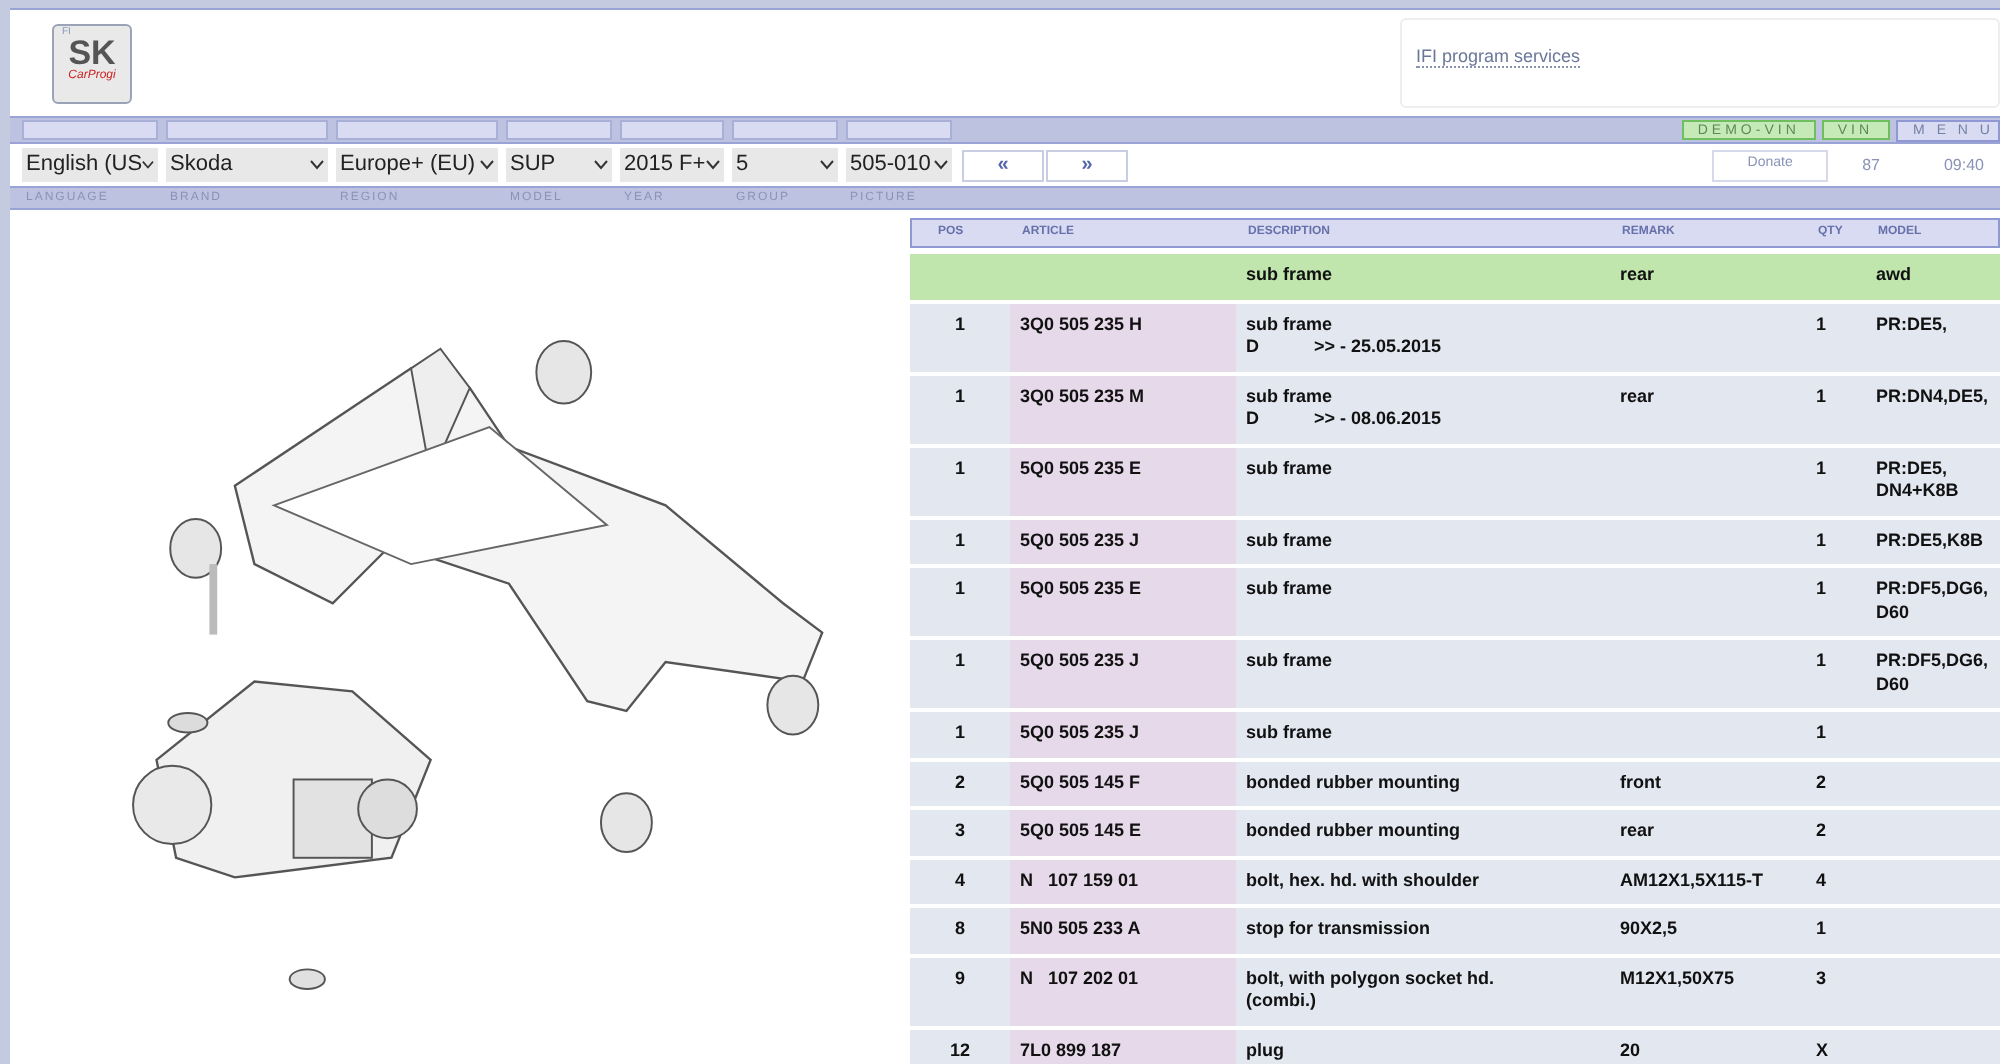 The height and width of the screenshot is (1064, 2000). What do you see at coordinates (1630, 1049) in the screenshot?
I see `table-cell: 20` at bounding box center [1630, 1049].